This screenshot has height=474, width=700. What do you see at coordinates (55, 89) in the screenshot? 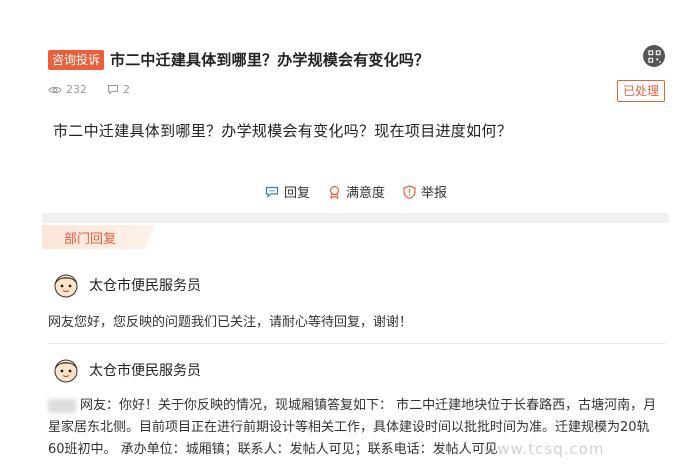
I see `eye-icon` at bounding box center [55, 89].